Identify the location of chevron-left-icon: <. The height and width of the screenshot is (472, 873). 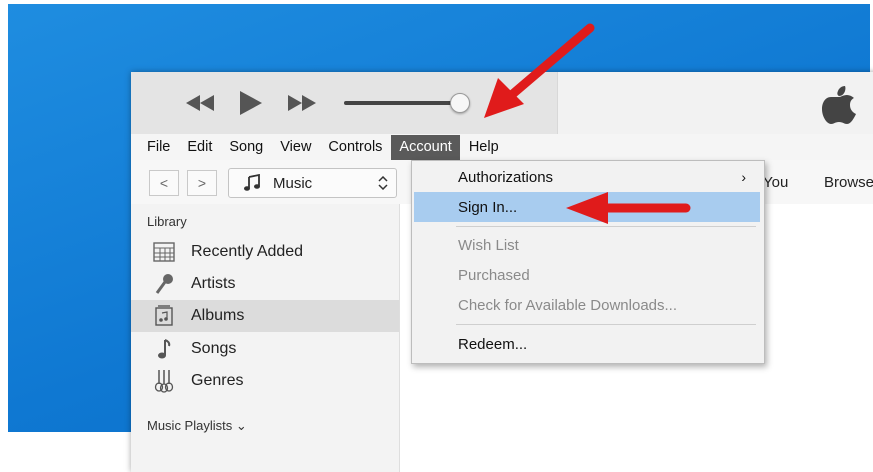
(164, 183).